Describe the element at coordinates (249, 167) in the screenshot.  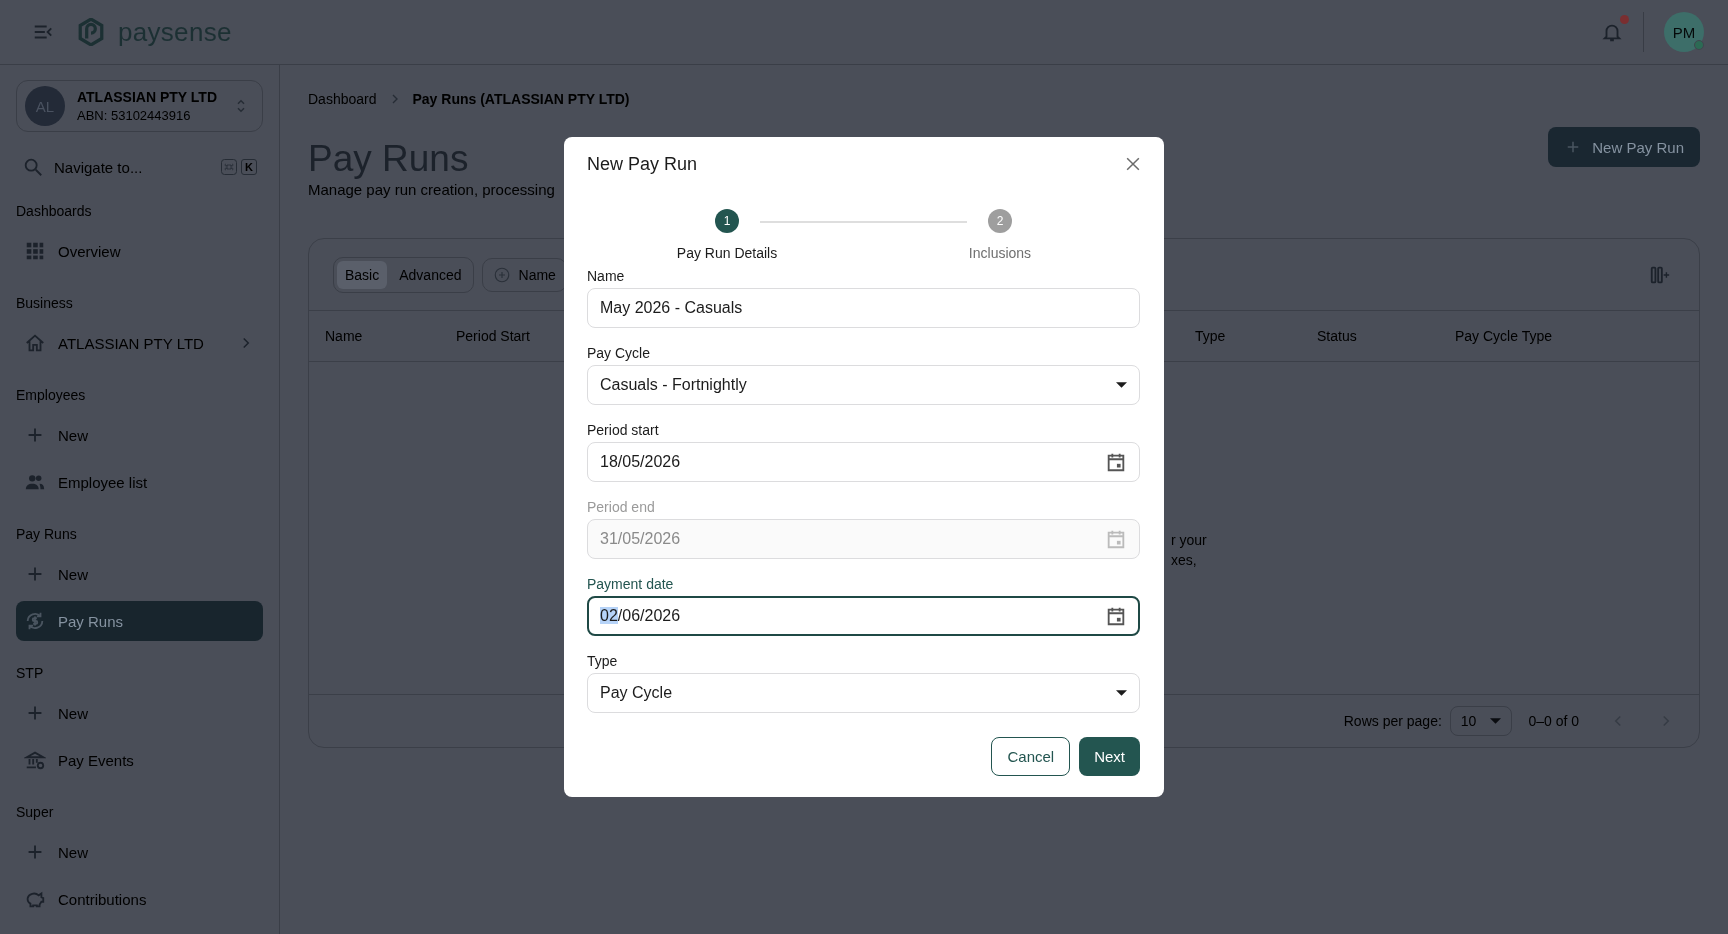
I see `shortcut-key: K` at that location.